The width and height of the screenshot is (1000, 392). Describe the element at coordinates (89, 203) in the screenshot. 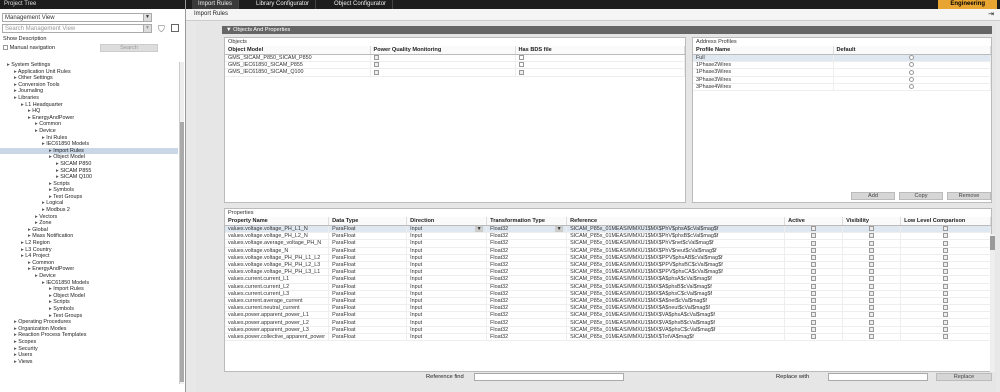

I see `tree-node: ▸ Logical` at that location.